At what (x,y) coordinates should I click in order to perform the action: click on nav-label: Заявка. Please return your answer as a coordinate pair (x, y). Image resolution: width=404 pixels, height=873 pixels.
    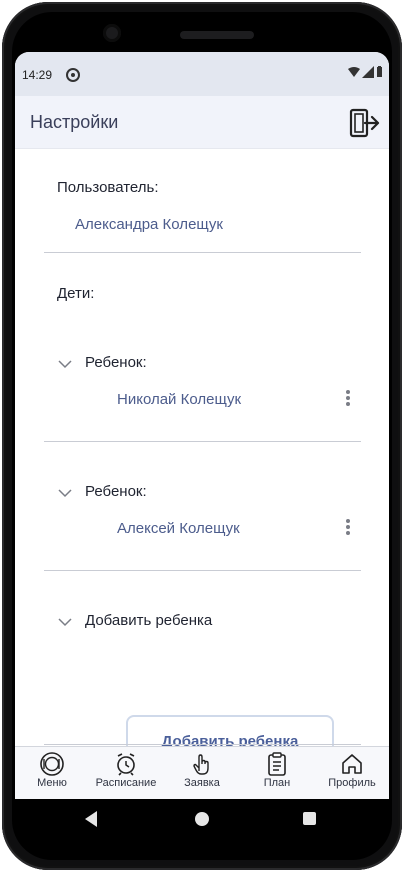
    Looking at the image, I should click on (202, 783).